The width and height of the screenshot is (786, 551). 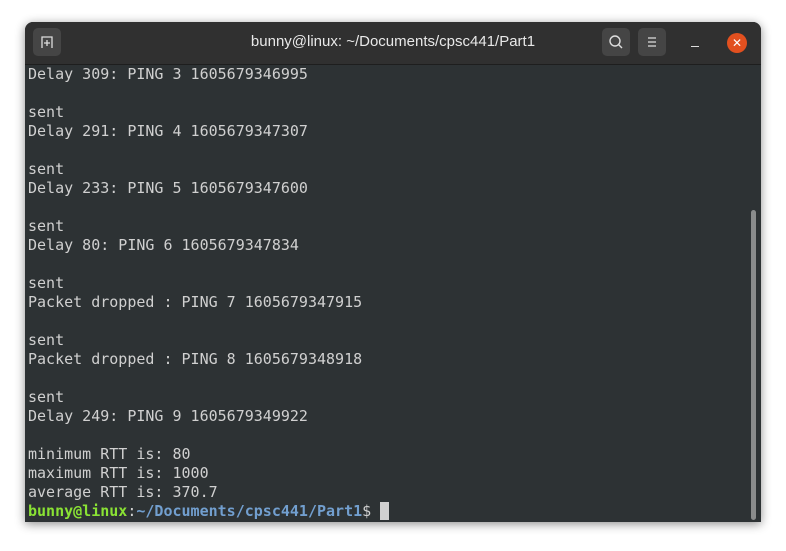 What do you see at coordinates (109, 454) in the screenshot?
I see `output-line: minimum RTT is: 80` at bounding box center [109, 454].